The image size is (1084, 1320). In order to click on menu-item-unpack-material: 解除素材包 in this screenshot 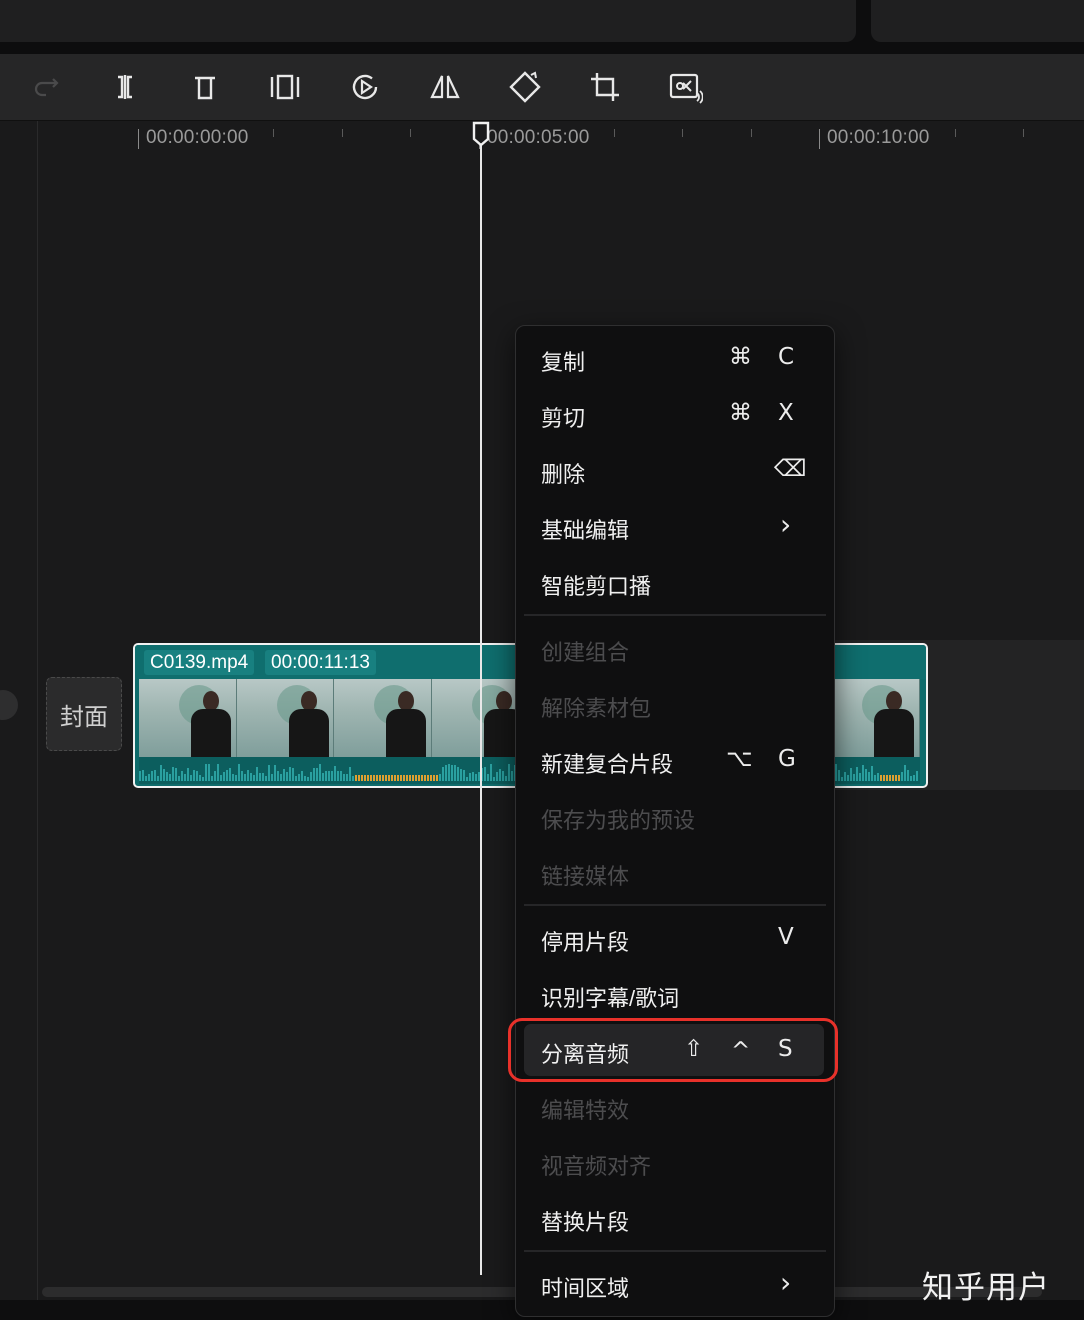, I will do `click(674, 704)`.